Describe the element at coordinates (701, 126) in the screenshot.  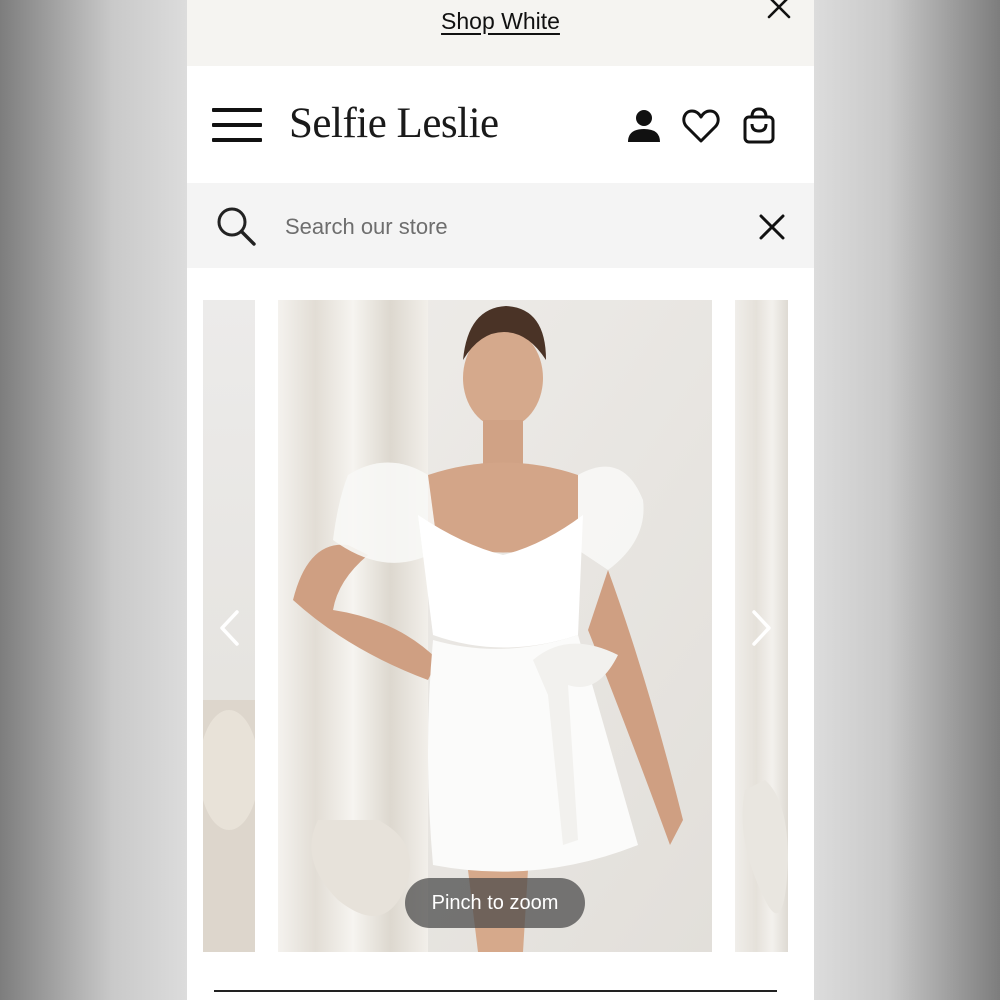
I see `wishlist-heart-icon` at that location.